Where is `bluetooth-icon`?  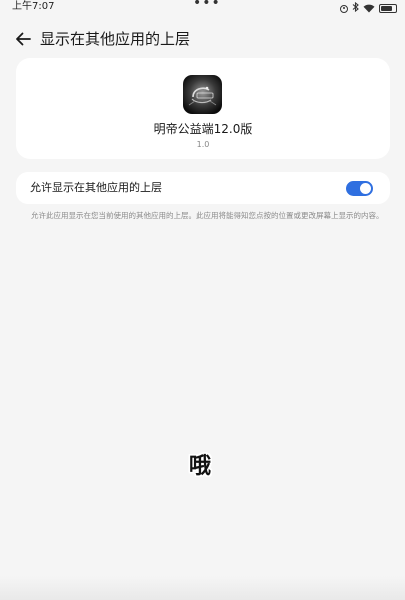 bluetooth-icon is located at coordinates (355, 8).